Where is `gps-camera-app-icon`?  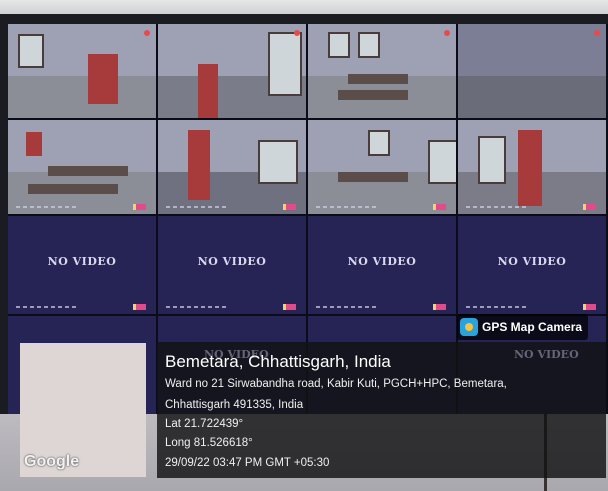 gps-camera-app-icon is located at coordinates (469, 327).